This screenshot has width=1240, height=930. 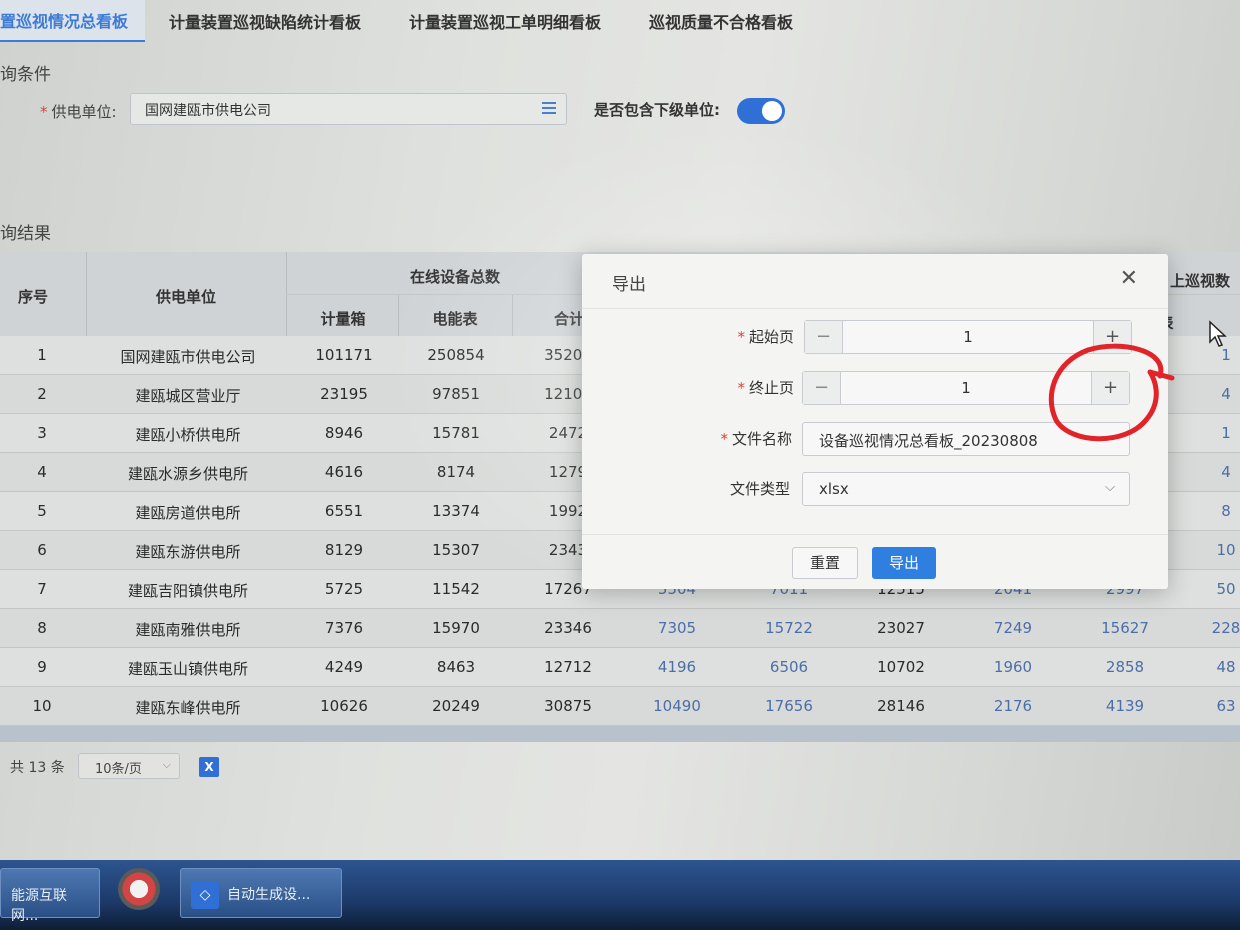 What do you see at coordinates (456, 394) in the screenshot?
I see `table-cell-meter: 97851` at bounding box center [456, 394].